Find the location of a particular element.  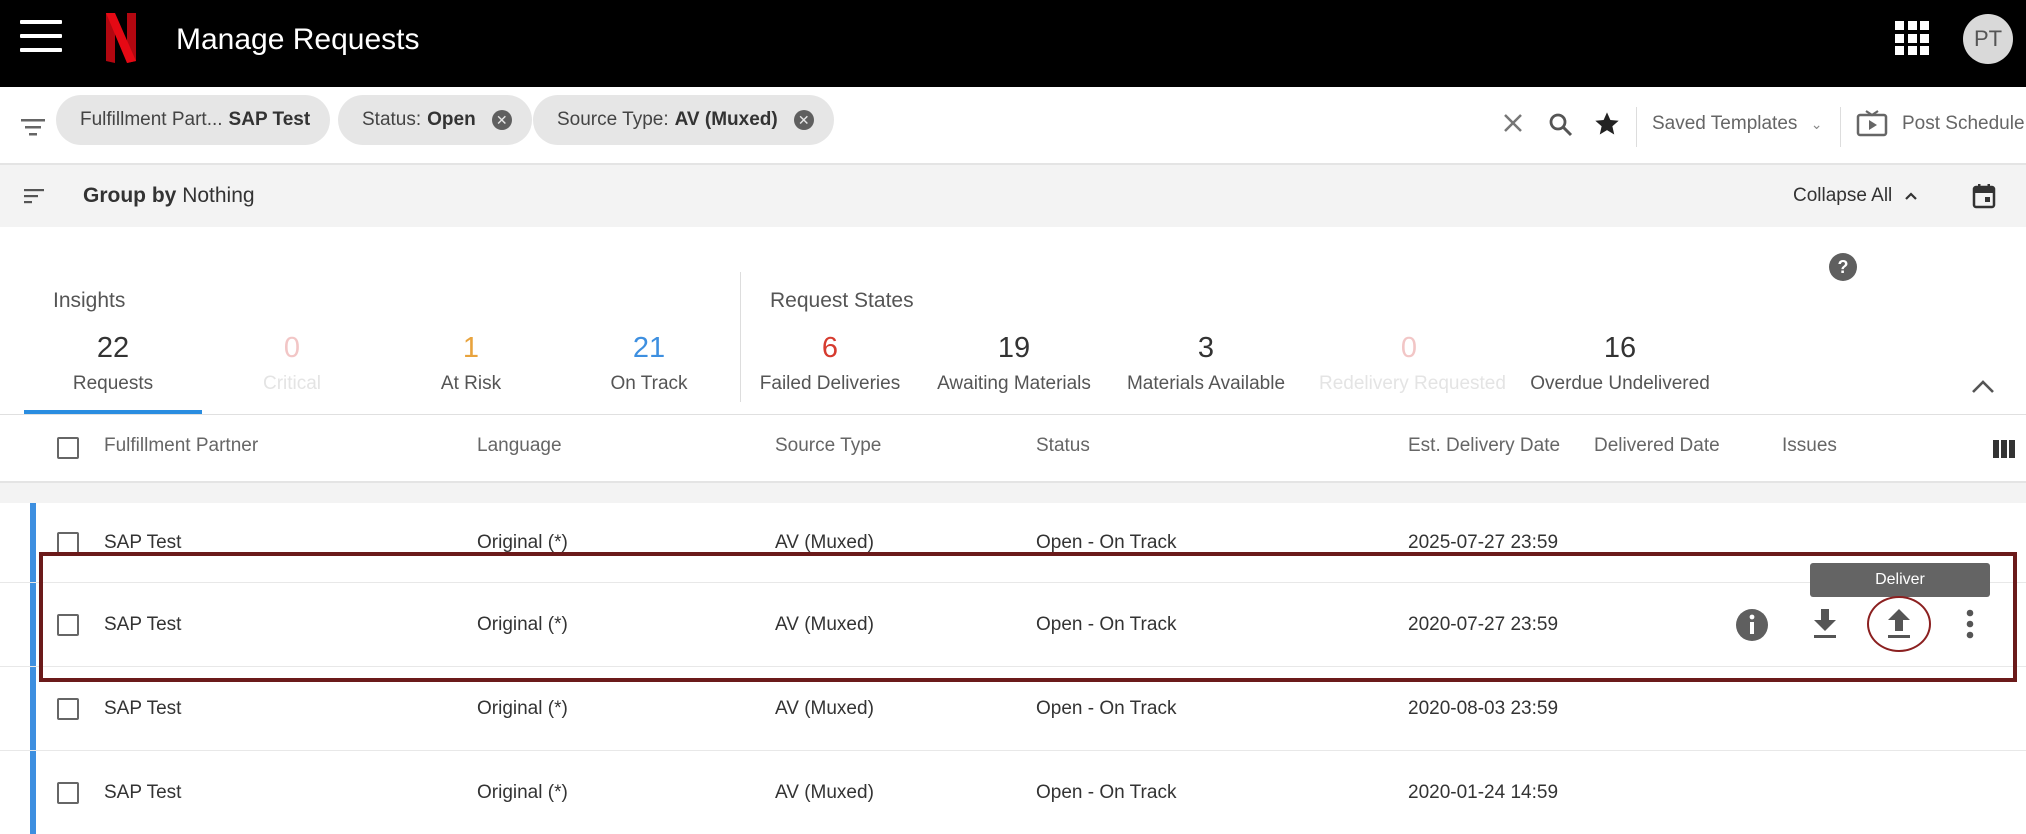

metric-awaiting-materials: 19 Awaiting Materials is located at coordinates (1014, 363).